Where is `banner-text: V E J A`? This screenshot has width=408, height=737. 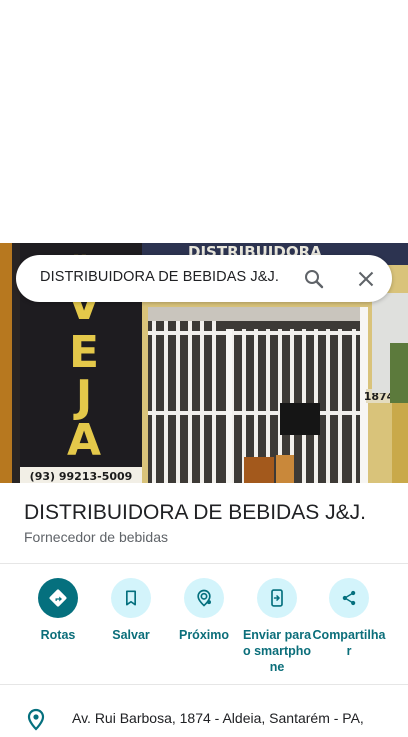
banner-text: V E J A is located at coordinates (84, 372).